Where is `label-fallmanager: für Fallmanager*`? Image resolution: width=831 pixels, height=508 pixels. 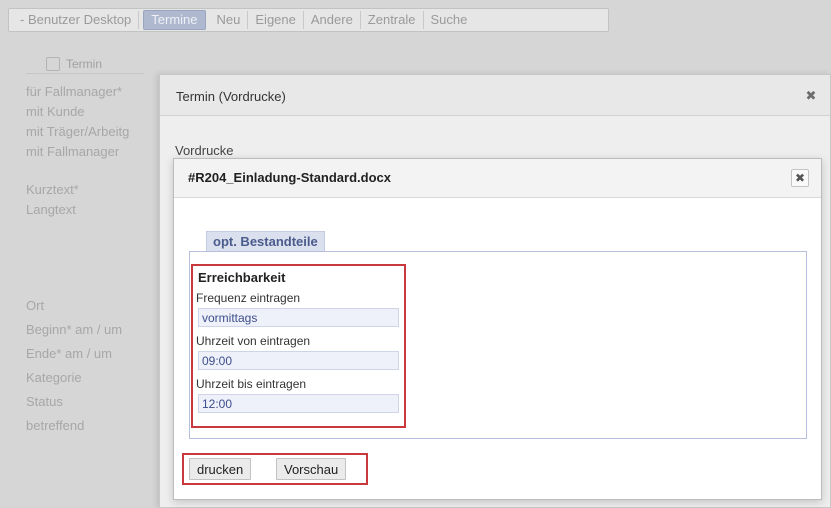
label-fallmanager: für Fallmanager* is located at coordinates (74, 91).